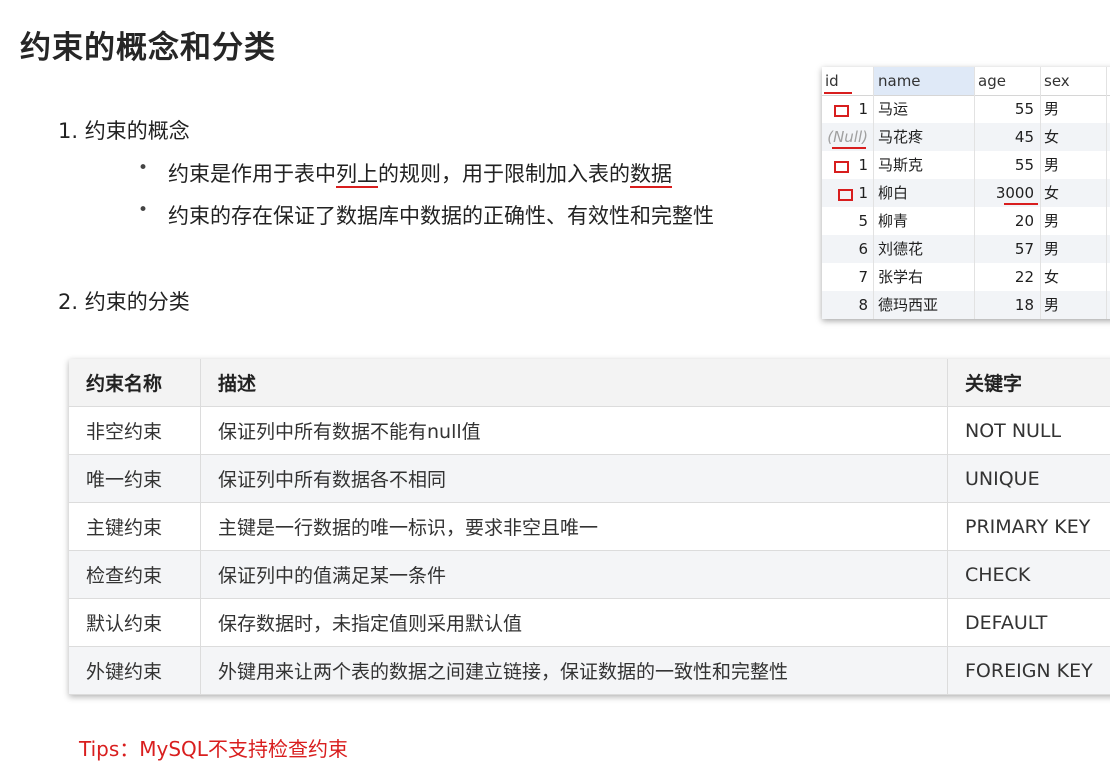  What do you see at coordinates (901, 165) in the screenshot?
I see `grid-cell-name: 马斯克` at bounding box center [901, 165].